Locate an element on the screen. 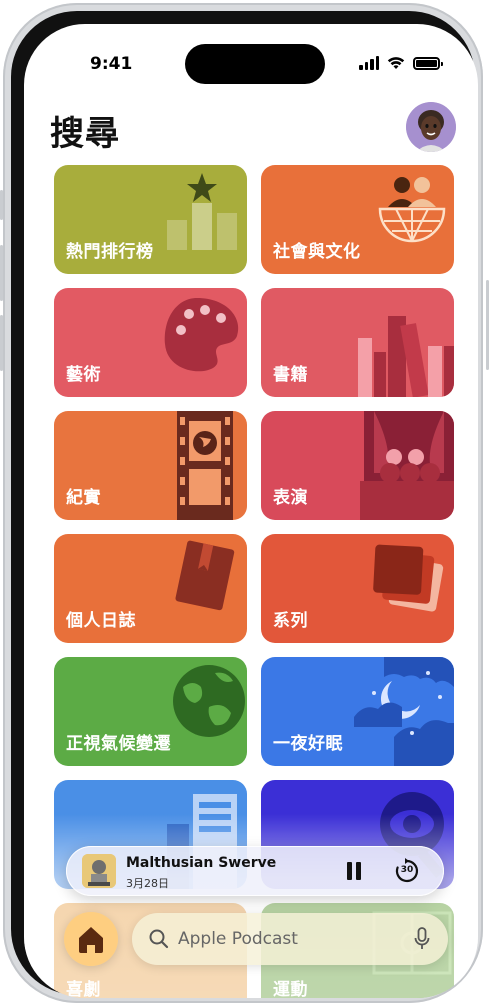 This screenshot has width=489, height=1008. house-icon is located at coordinates (91, 940).